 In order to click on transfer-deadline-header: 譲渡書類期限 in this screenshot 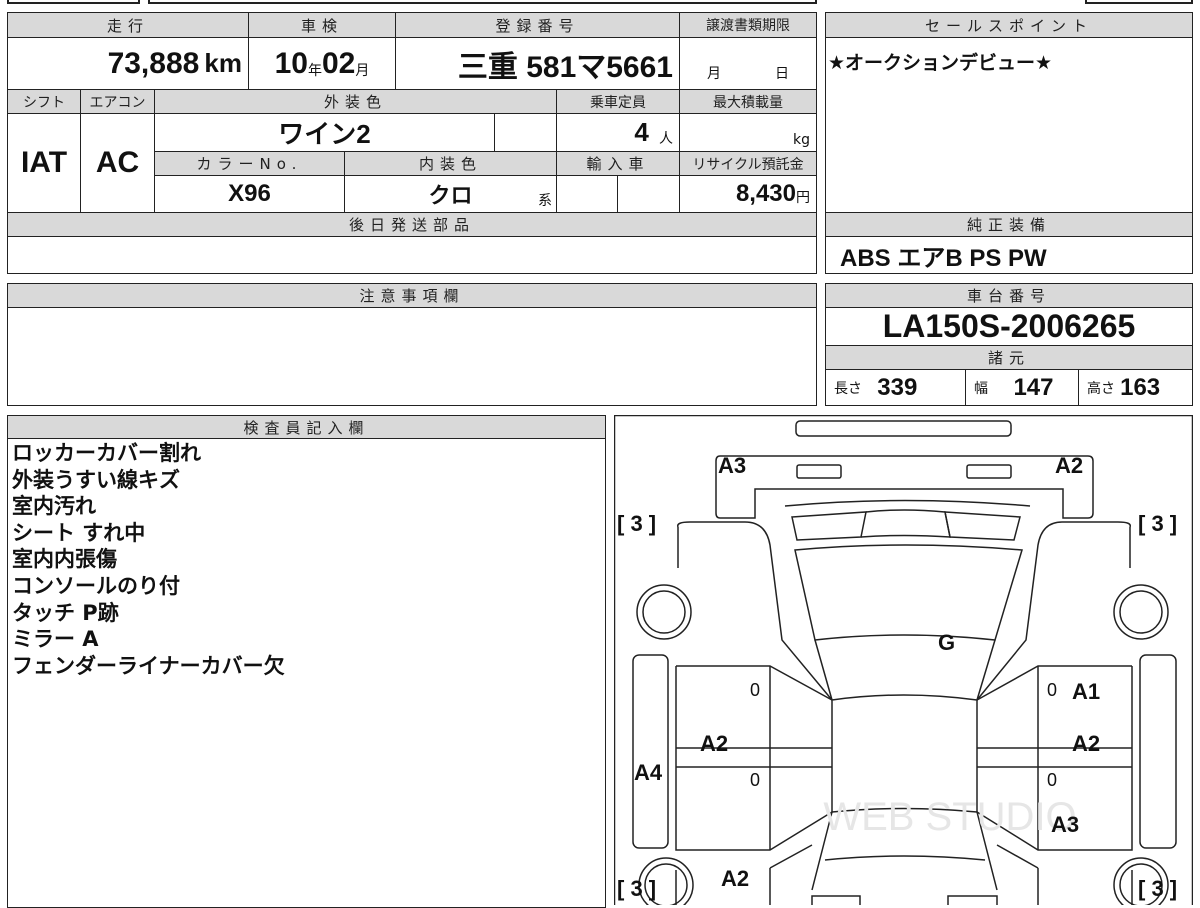, I will do `click(748, 25)`.